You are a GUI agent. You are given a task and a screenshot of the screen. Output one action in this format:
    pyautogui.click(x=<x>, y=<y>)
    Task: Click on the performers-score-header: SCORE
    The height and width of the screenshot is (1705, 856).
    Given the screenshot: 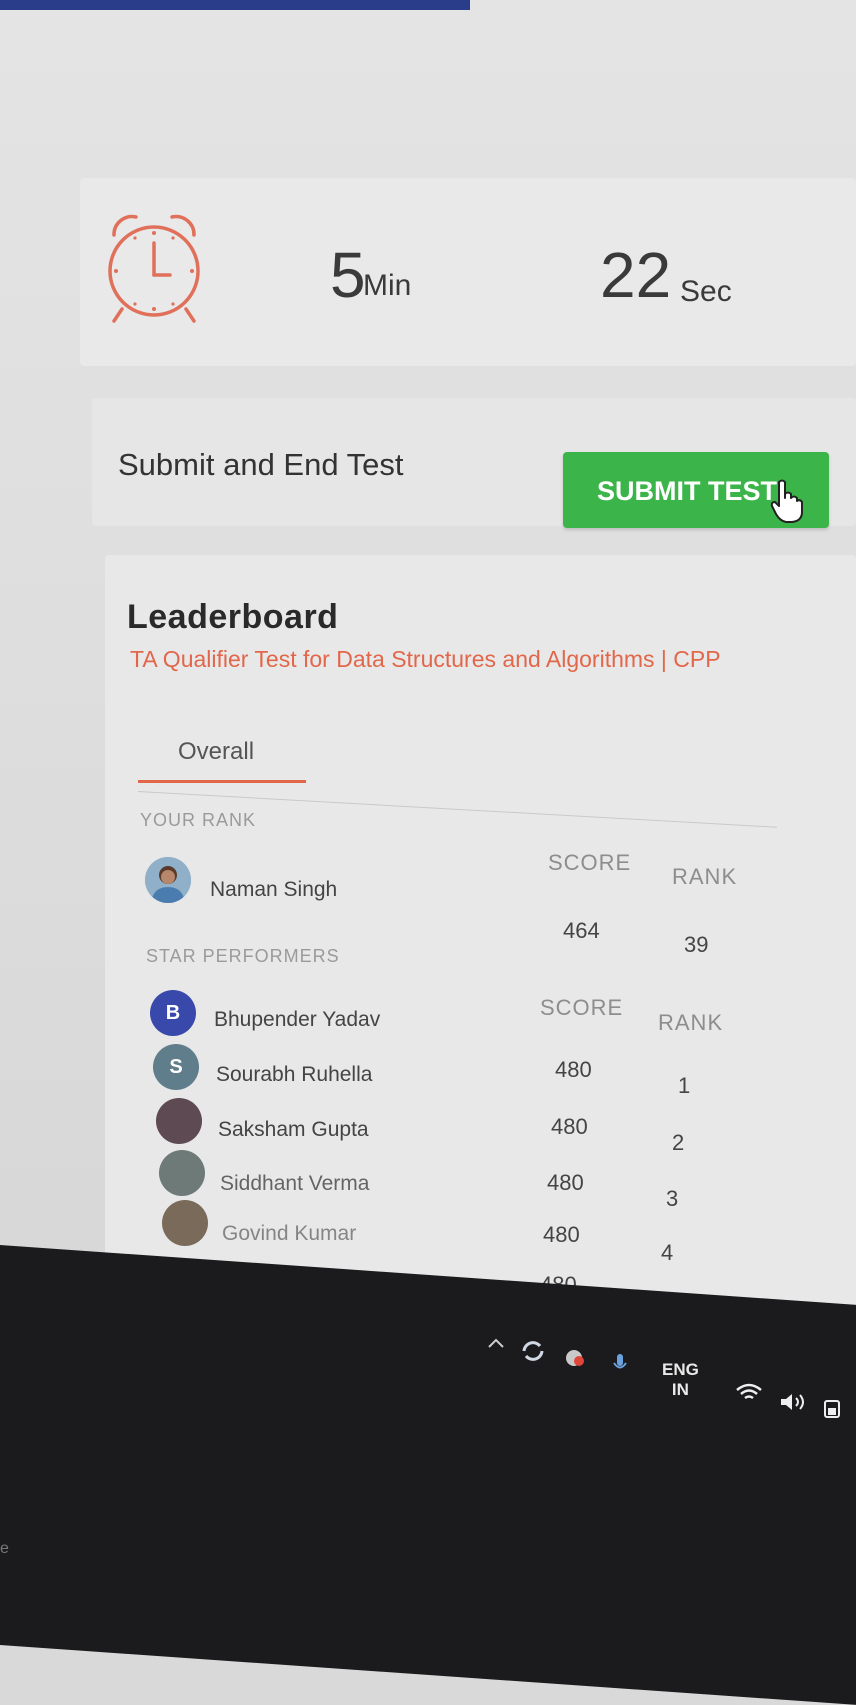 What is the action you would take?
    pyautogui.click(x=582, y=1007)
    